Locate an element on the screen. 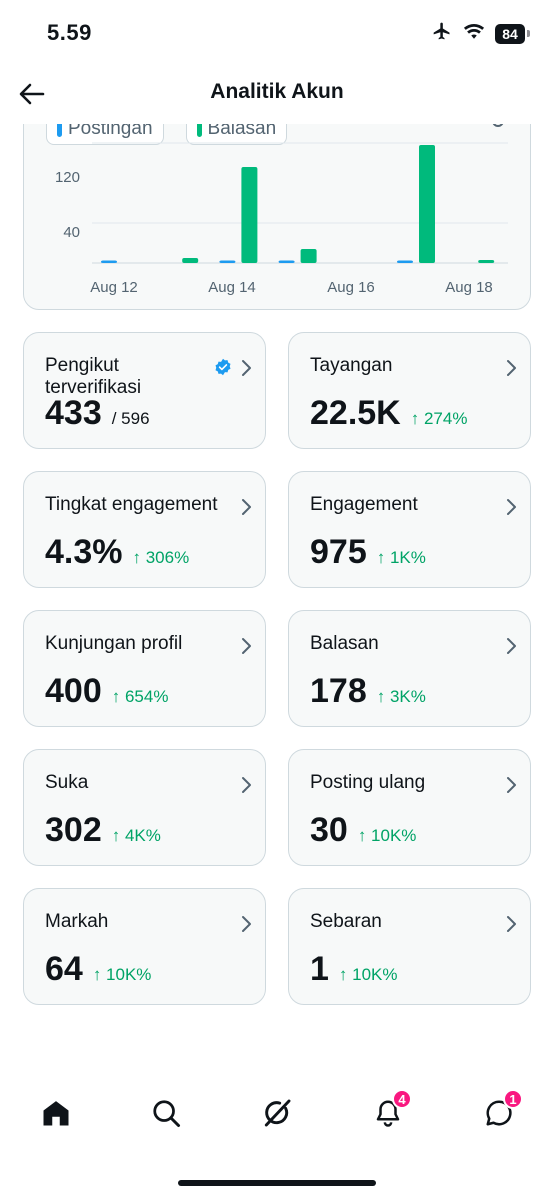 This screenshot has height=1199, width=554. metric-label: Kunjungan profil is located at coordinates (114, 643).